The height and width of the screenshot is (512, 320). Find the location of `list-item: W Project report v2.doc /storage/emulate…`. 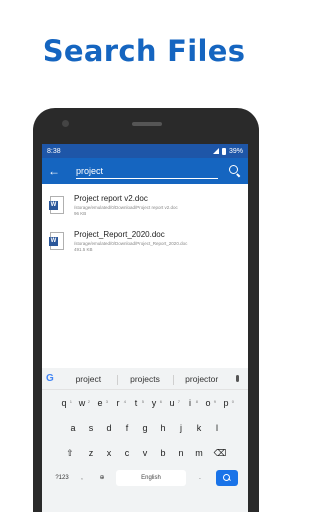

list-item: W Project report v2.doc /storage/emulate… is located at coordinates (145, 208).